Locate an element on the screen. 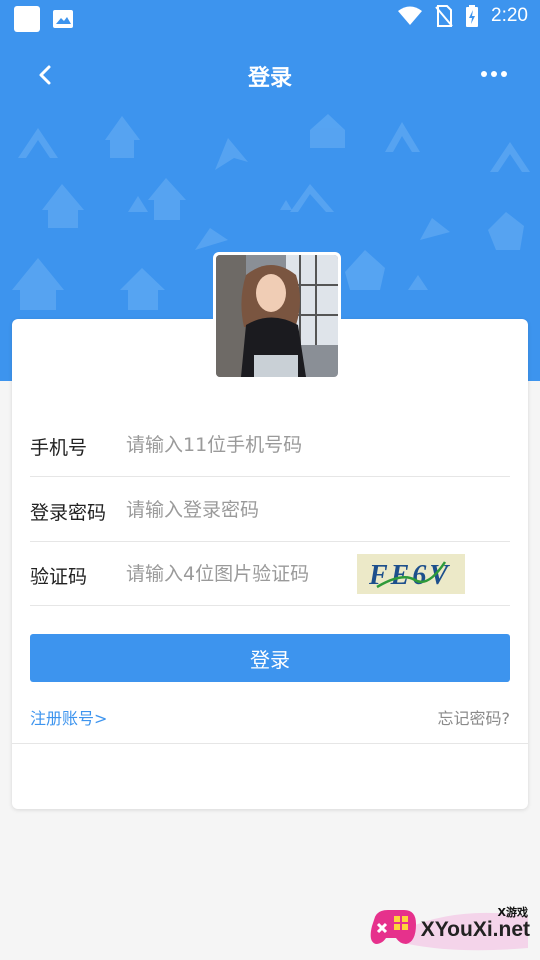 The image size is (540, 960). captcha-image: FE6V is located at coordinates (411, 574).